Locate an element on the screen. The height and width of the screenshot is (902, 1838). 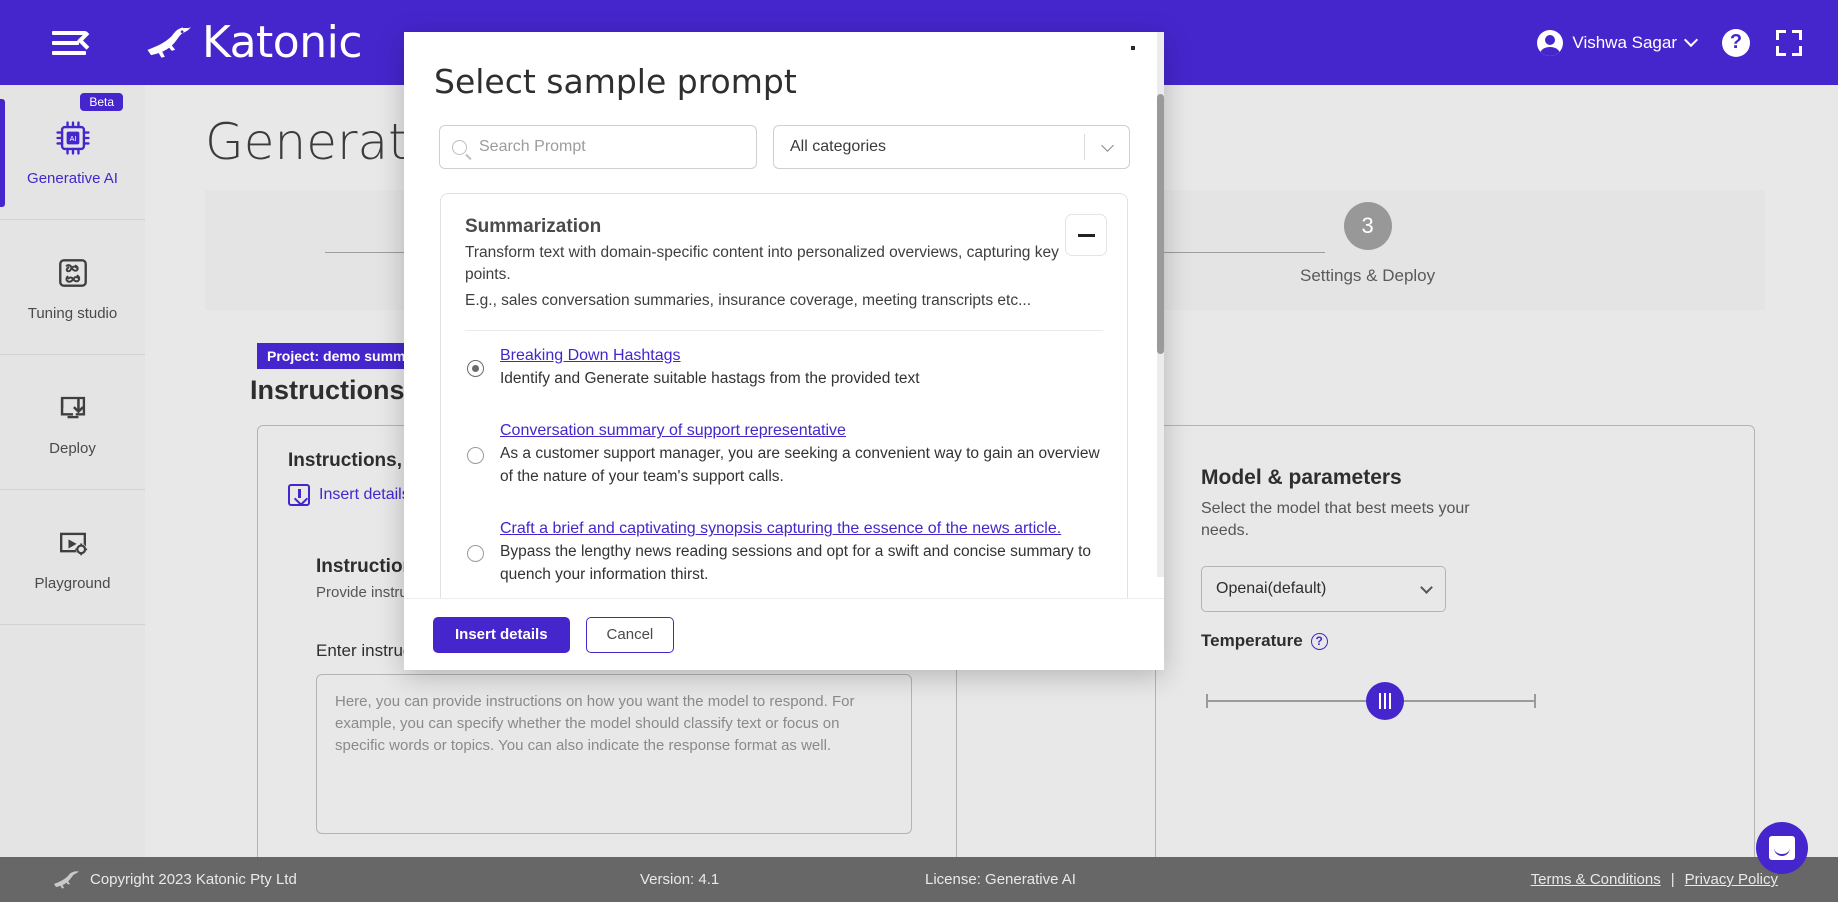
step-3: 3 Settings & Deploy is located at coordinates (1367, 244).